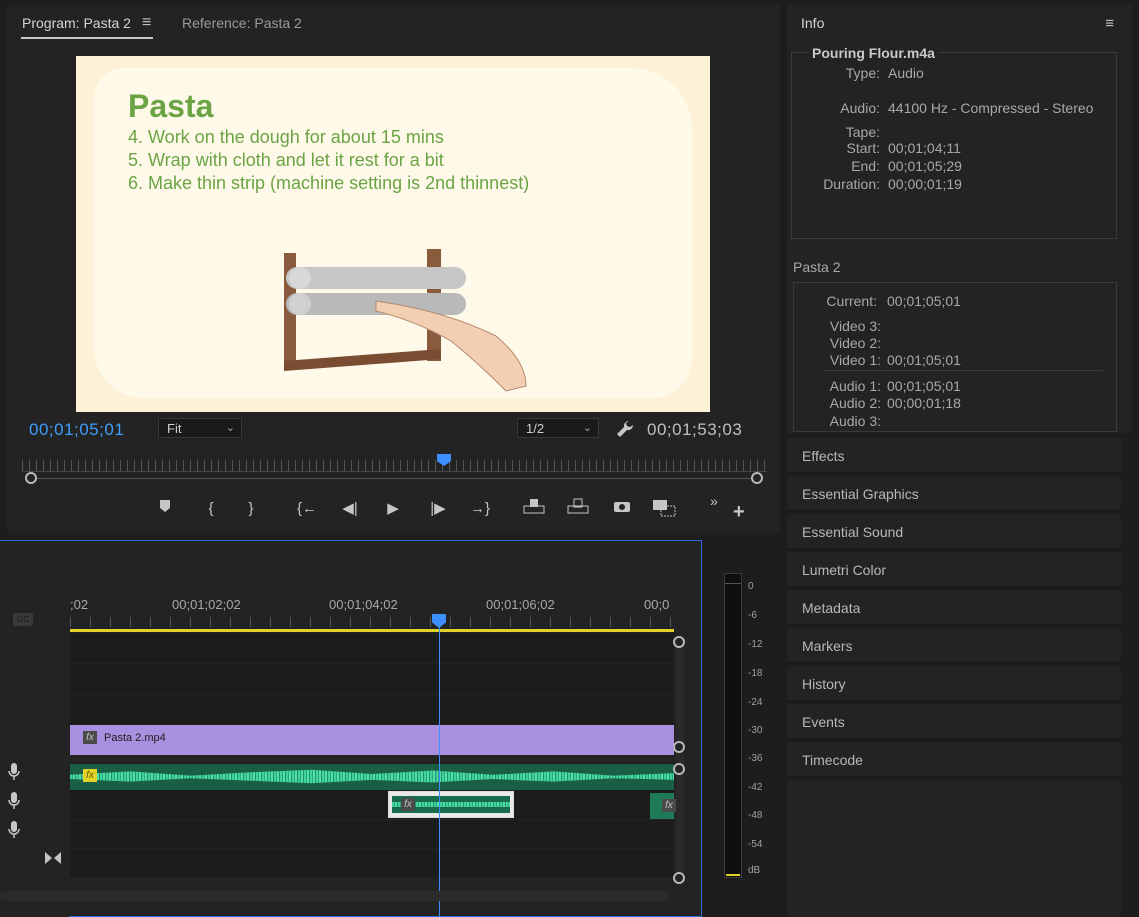 Image resolution: width=1139 pixels, height=917 pixels. What do you see at coordinates (171, 106) in the screenshot?
I see `slide-title: Pasta` at bounding box center [171, 106].